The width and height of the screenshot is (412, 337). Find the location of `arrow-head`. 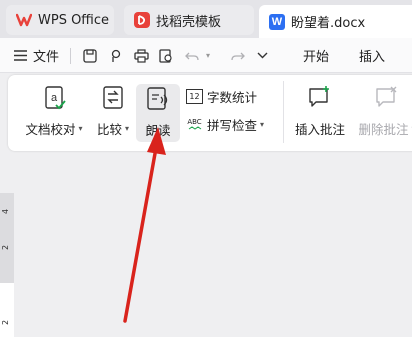

arrow-head is located at coordinates (156, 141).